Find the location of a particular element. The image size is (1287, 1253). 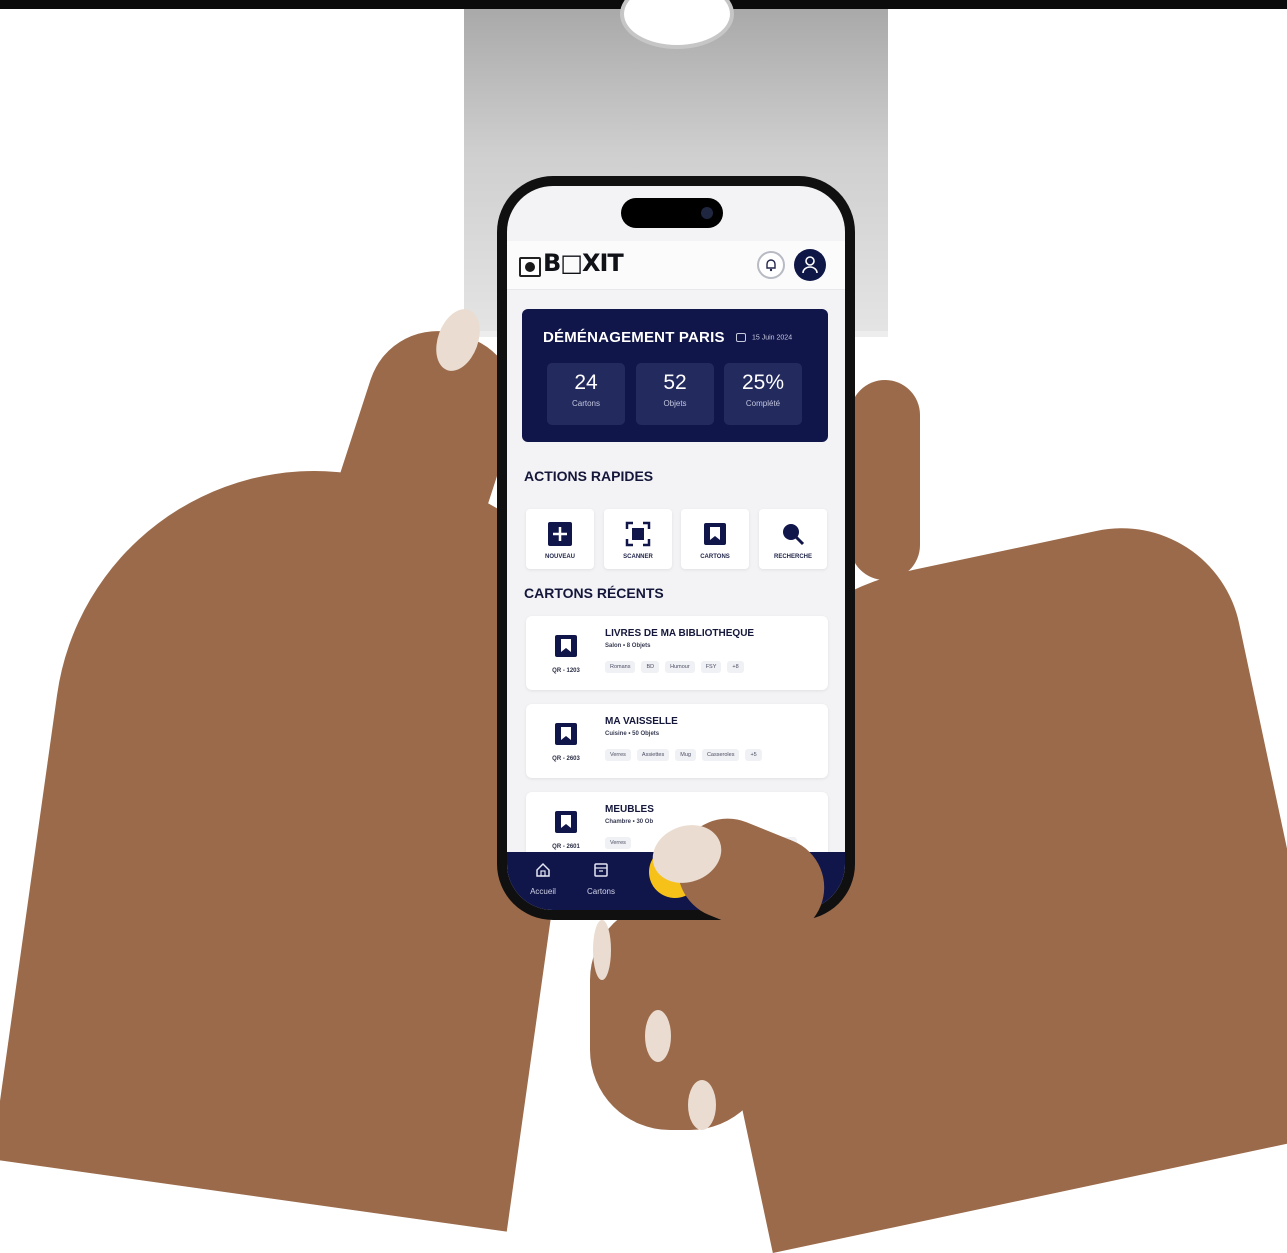

nav-label: Accueil is located at coordinates (543, 891).